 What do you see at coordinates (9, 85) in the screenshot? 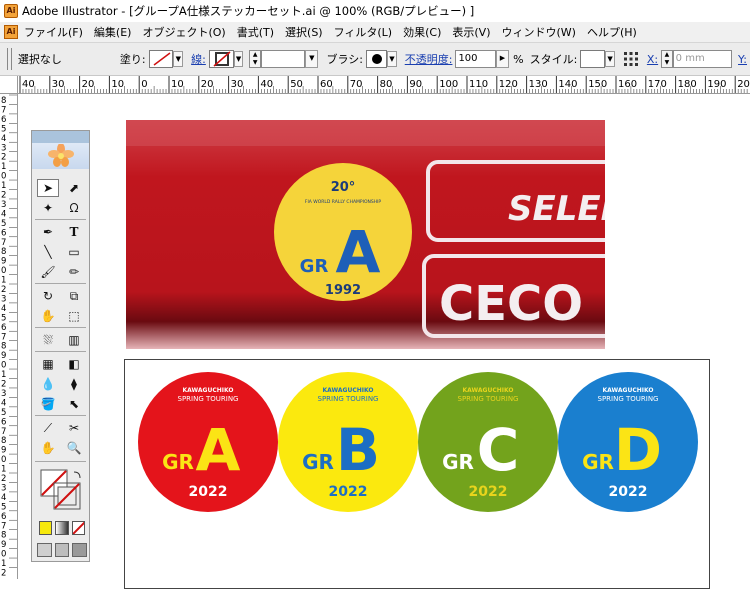
I see `ruler-origin` at bounding box center [9, 85].